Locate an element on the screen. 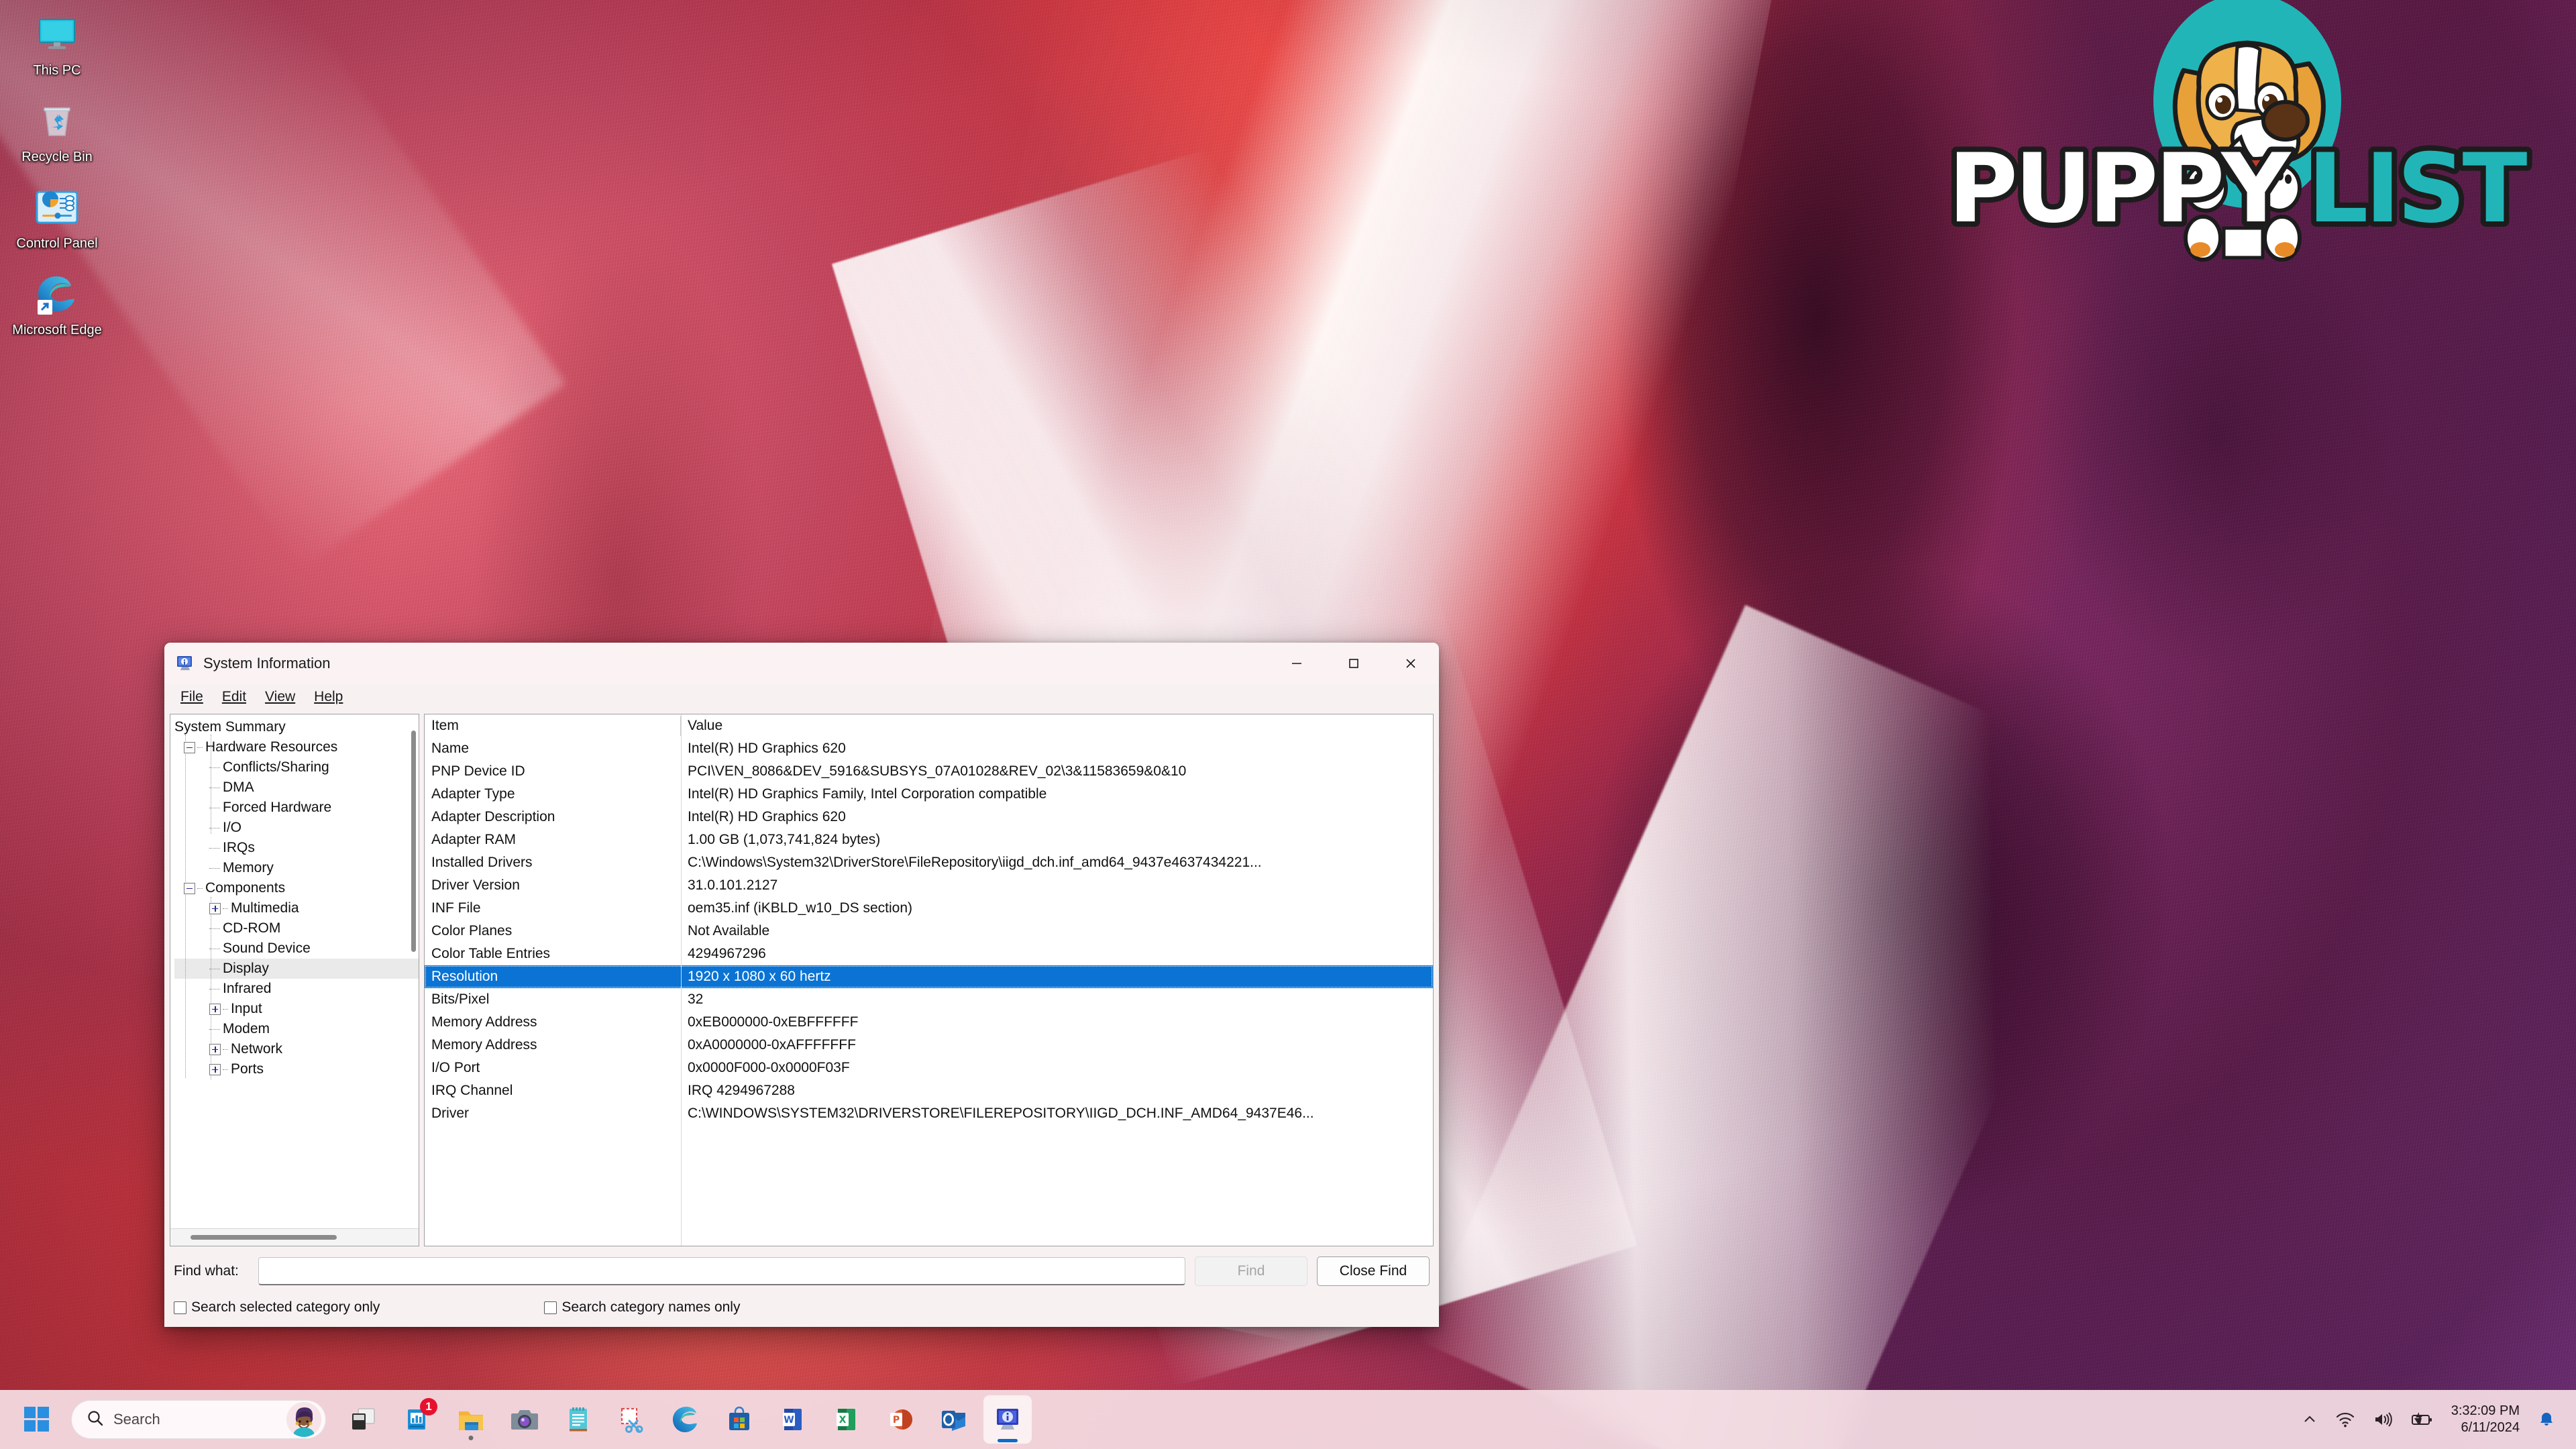 Image resolution: width=2576 pixels, height=1449 pixels. table-row: Name Intel(R) HD Graphics 620 is located at coordinates (929, 748).